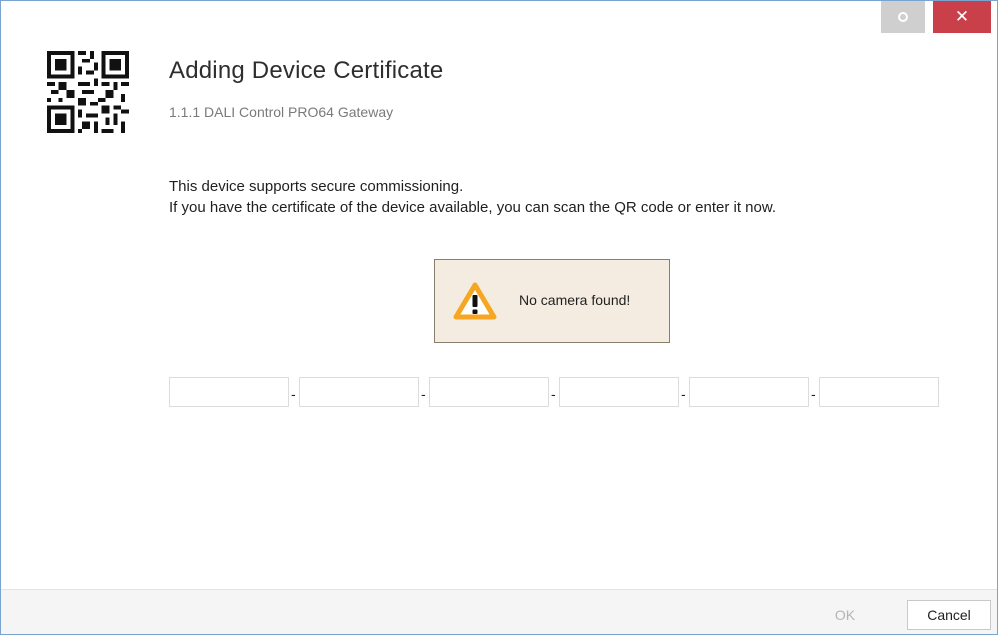  What do you see at coordinates (281, 112) in the screenshot?
I see `device-name: 1.1.1 DALI Control PRO64 Gateway` at bounding box center [281, 112].